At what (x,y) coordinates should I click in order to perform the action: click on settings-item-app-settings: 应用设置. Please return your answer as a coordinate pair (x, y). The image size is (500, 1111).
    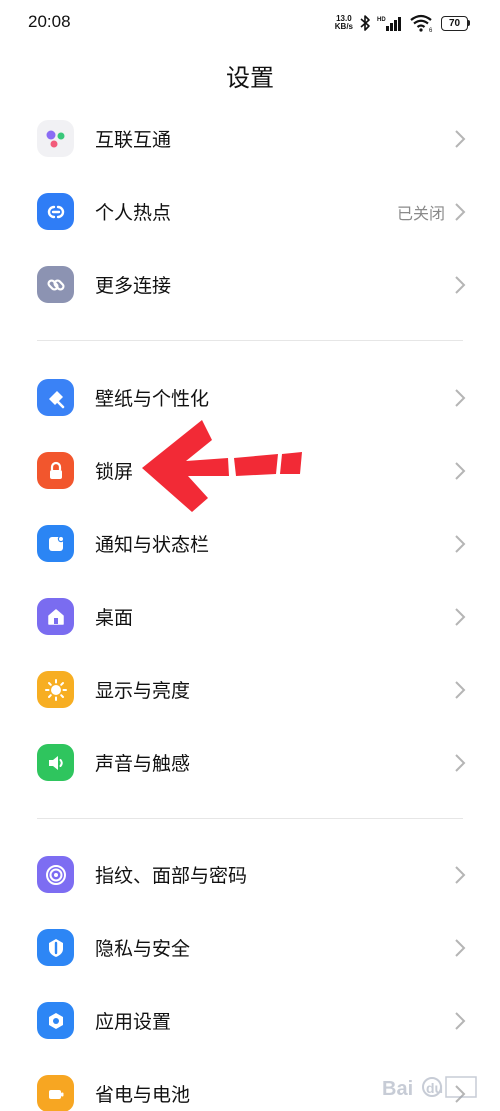
    Looking at the image, I should click on (250, 1020).